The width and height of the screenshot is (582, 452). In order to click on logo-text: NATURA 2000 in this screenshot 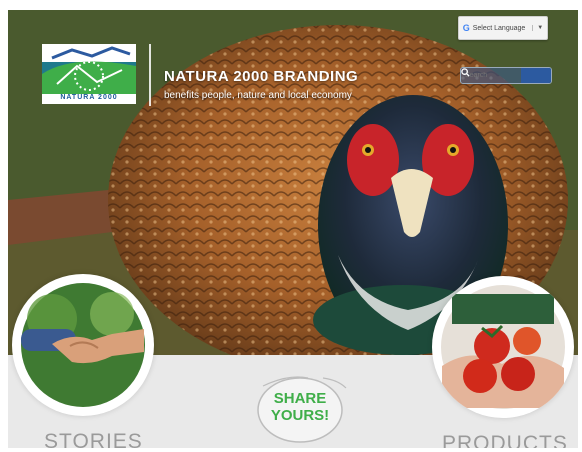, I will do `click(89, 97)`.